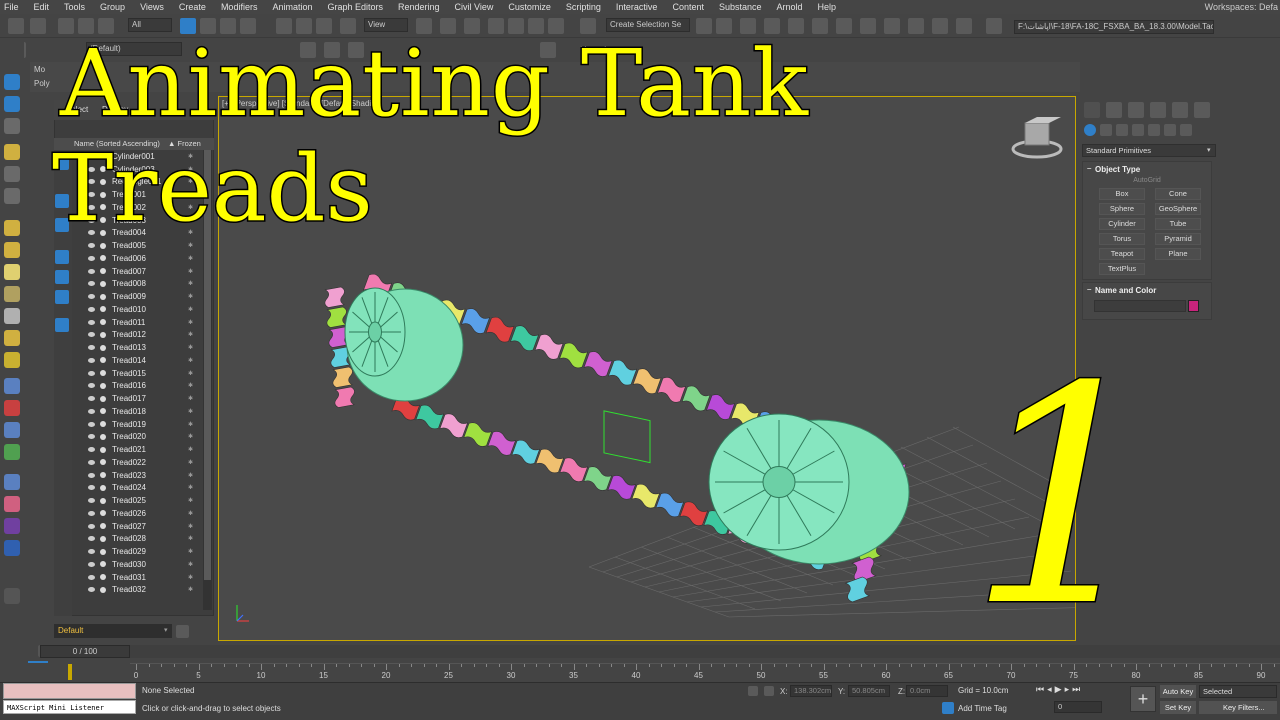  Describe the element at coordinates (142, 347) in the screenshot. I see `list-item: Tread013 ✱` at that location.